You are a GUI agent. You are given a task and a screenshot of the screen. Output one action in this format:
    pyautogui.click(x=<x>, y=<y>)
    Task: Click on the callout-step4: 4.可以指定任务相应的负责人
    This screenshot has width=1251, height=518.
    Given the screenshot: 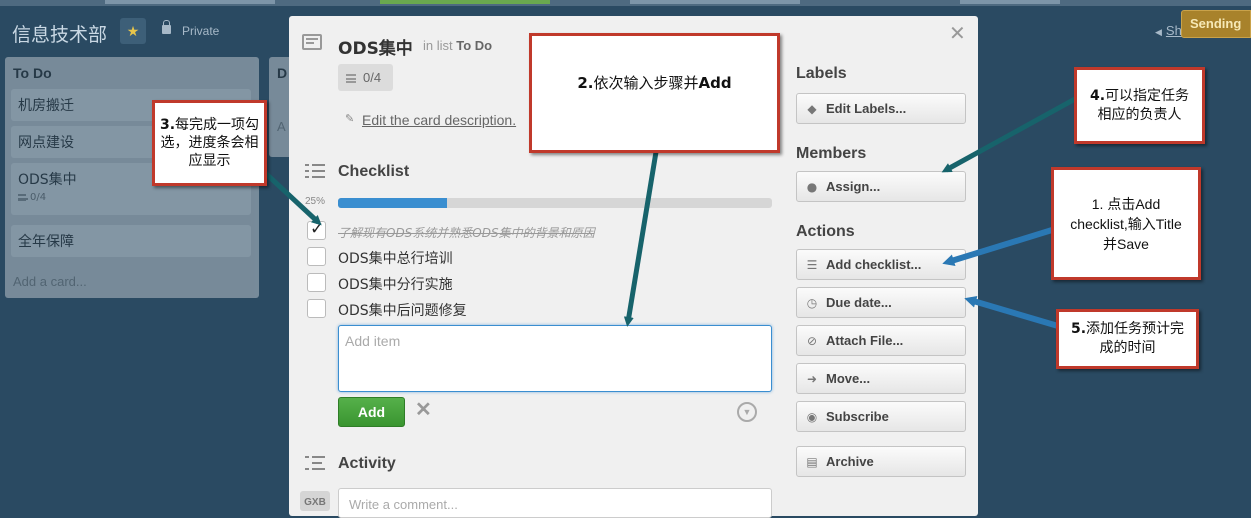 What is the action you would take?
    pyautogui.click(x=1139, y=105)
    